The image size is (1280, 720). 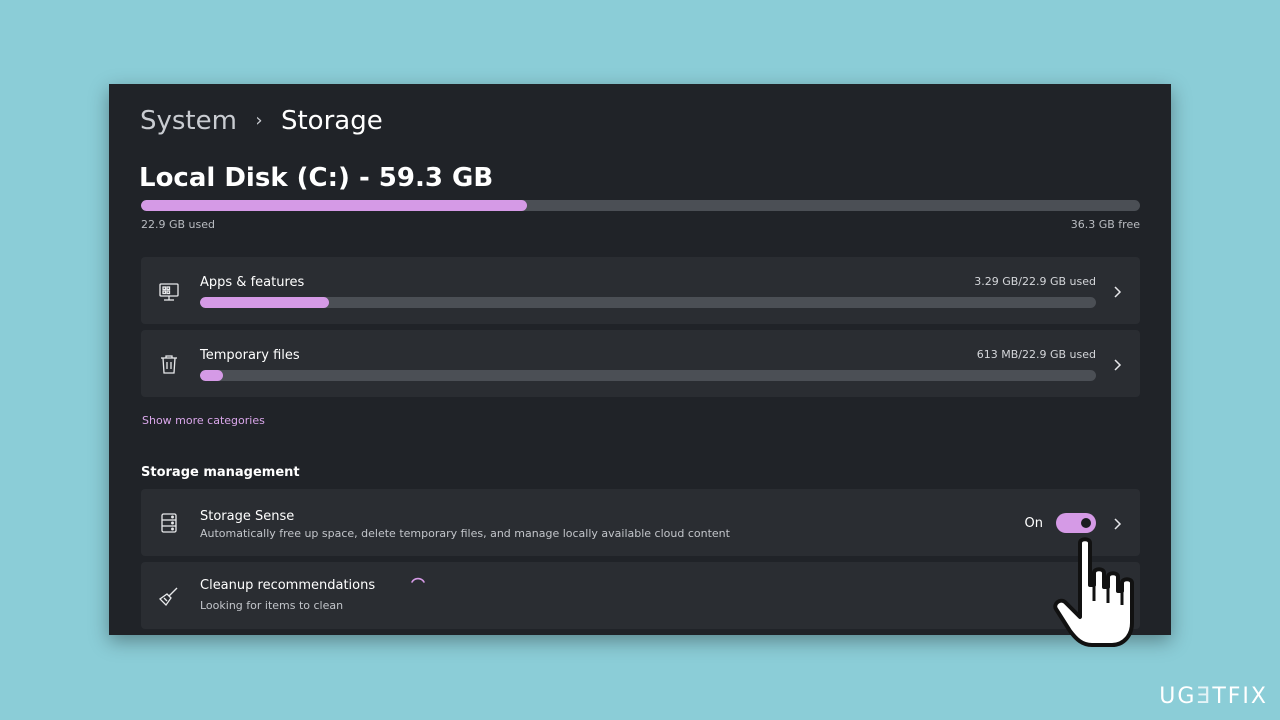 What do you see at coordinates (1076, 523) in the screenshot?
I see `storage-sense-toggle` at bounding box center [1076, 523].